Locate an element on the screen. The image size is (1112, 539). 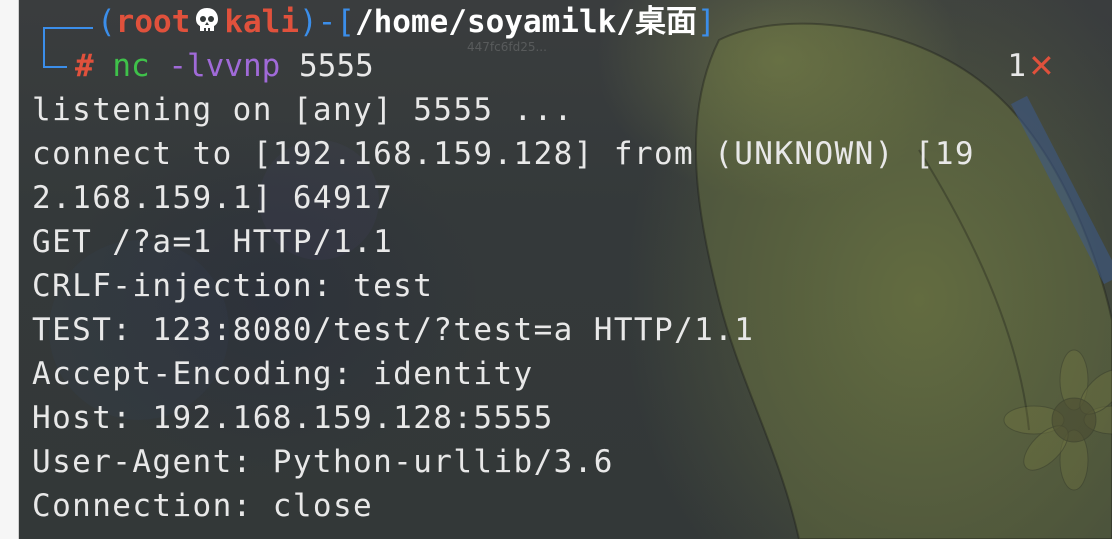
output-line: TEST: 123:8080/test/?test=a HTTP/1.1 is located at coordinates (393, 330).